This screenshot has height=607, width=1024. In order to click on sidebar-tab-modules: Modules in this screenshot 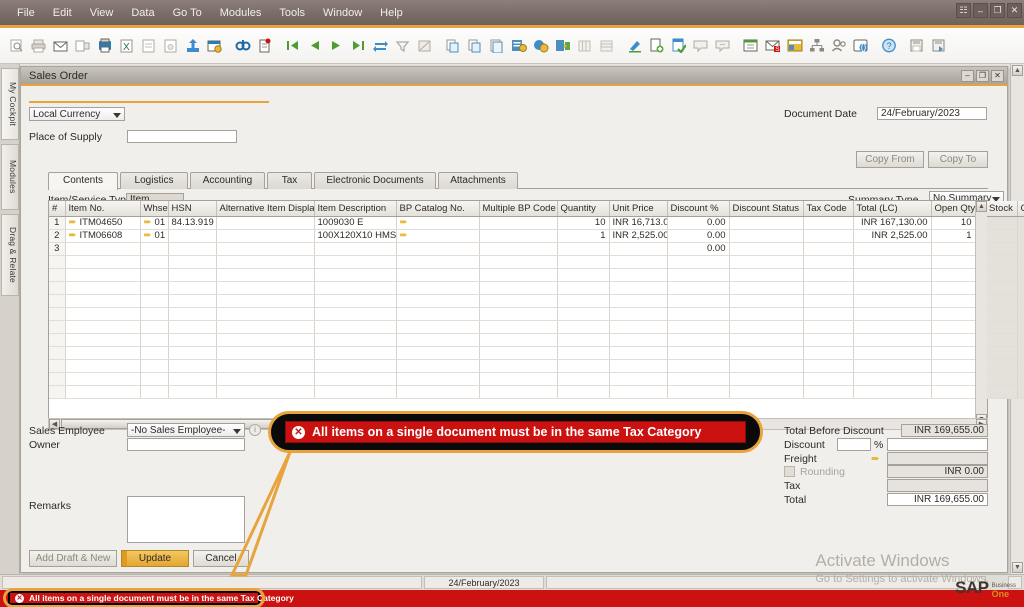, I will do `click(10, 177)`.